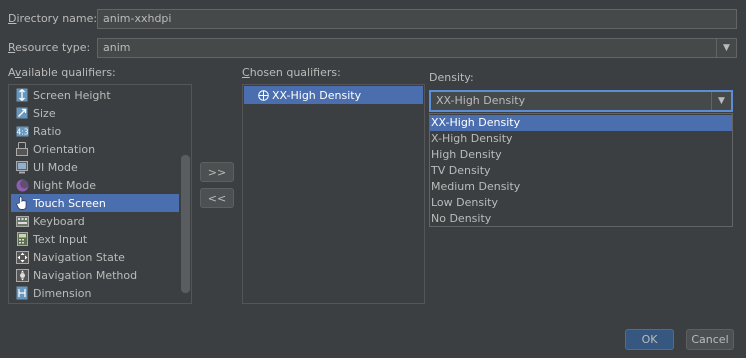  Describe the element at coordinates (85, 275) in the screenshot. I see `list-item-label: Navigation Method` at that location.